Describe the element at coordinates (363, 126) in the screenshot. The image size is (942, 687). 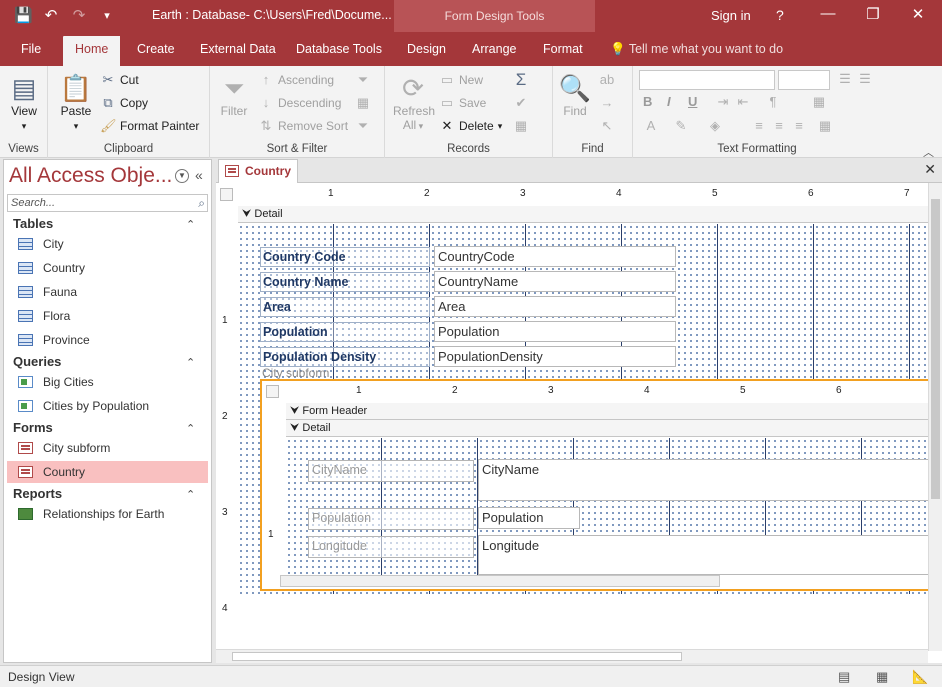
I see `toggle-filter-button: ⏷` at that location.